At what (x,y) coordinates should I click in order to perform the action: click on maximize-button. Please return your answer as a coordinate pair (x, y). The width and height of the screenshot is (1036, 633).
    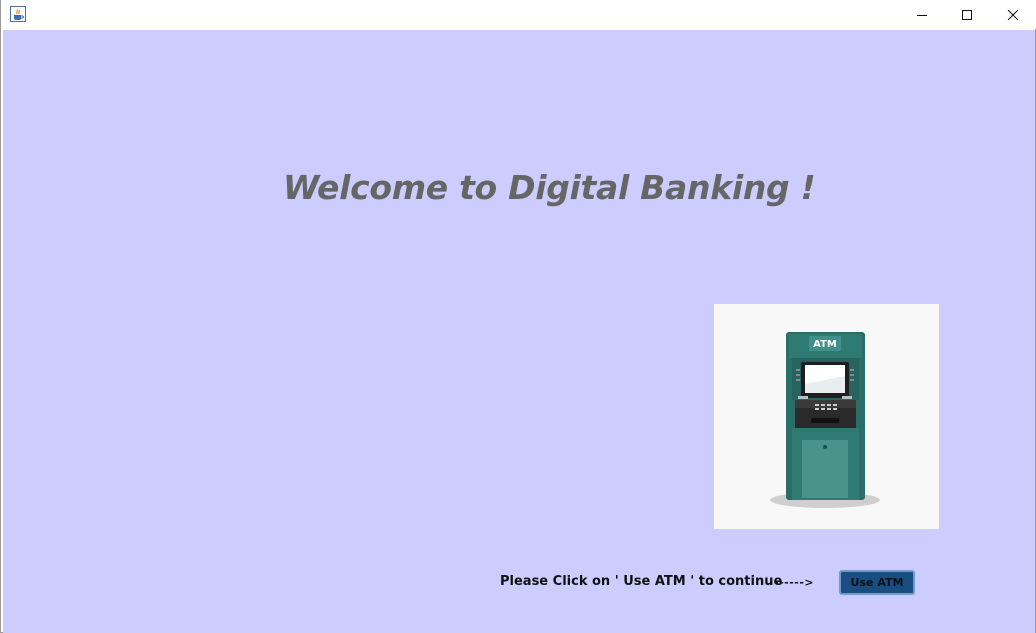
    Looking at the image, I should click on (967, 14).